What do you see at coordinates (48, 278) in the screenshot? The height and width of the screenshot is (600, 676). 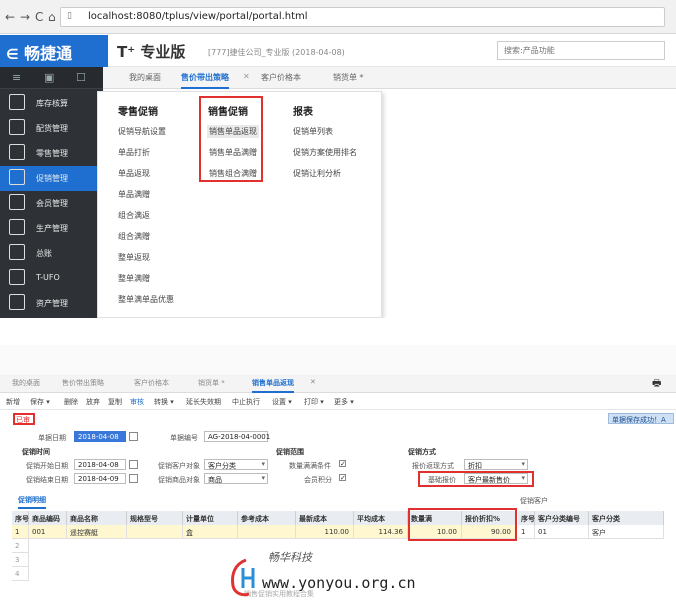 I see `sidebar-item-ufo: T-UFO` at bounding box center [48, 278].